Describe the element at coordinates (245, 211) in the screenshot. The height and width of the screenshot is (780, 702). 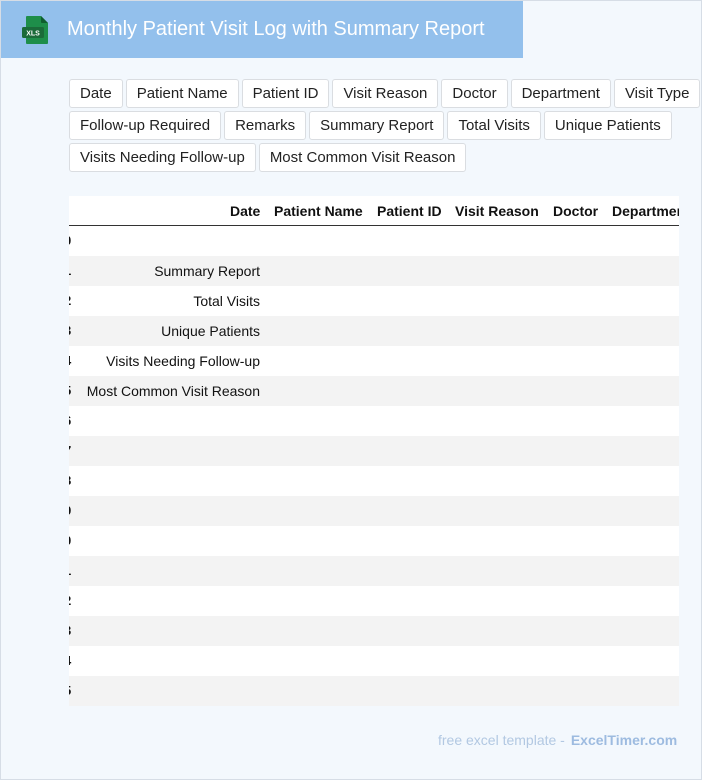
I see `column-header: Date` at that location.